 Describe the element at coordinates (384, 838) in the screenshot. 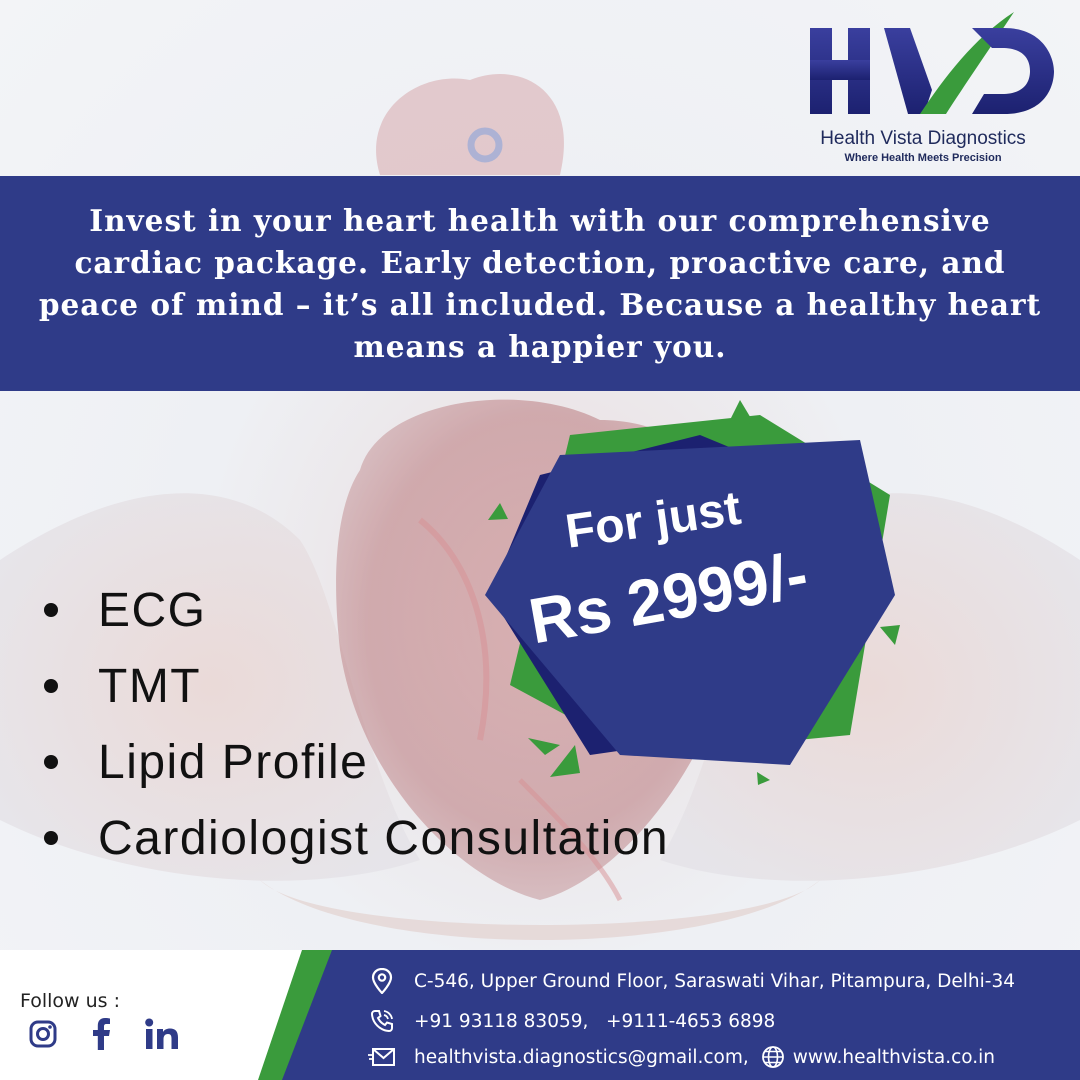

I see `test-label: Cardiologist Consultation` at that location.